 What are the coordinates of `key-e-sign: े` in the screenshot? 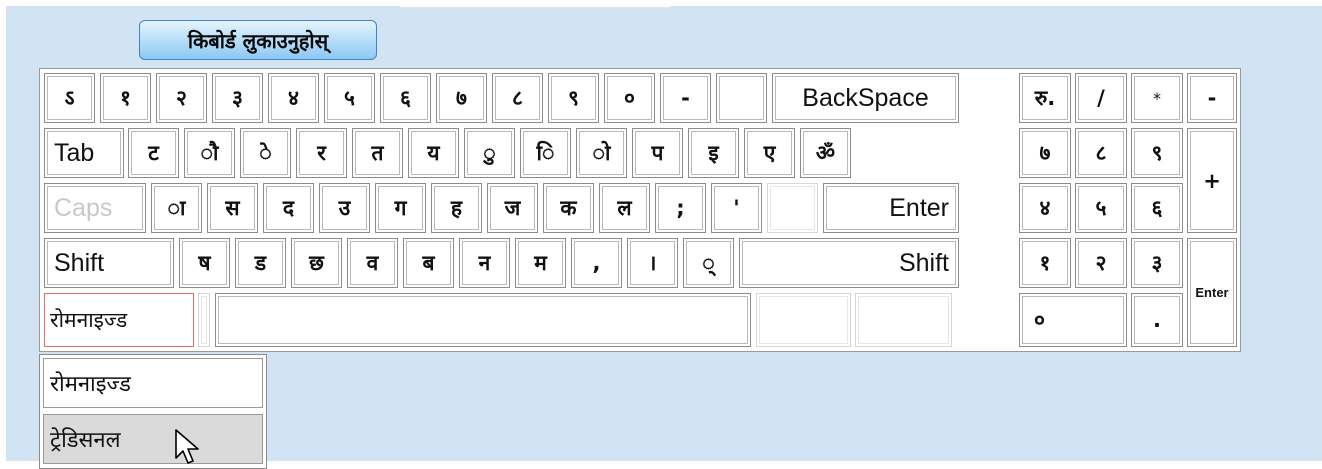 It's located at (265, 153).